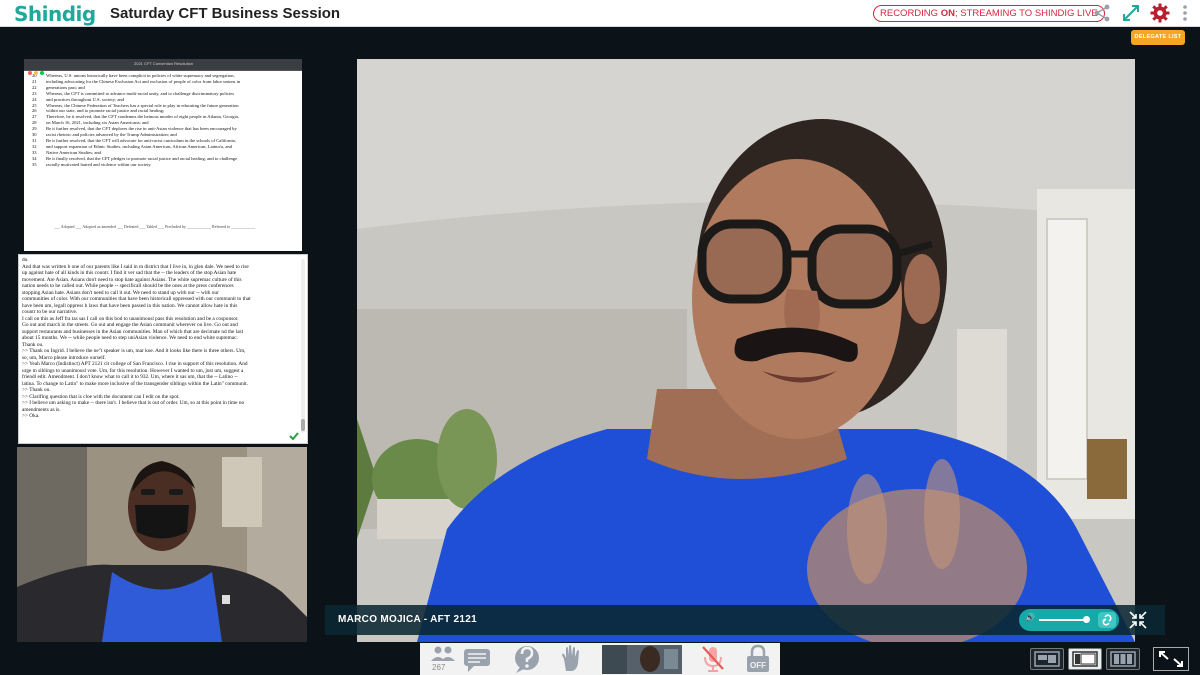  I want to click on mic-muted-icon, so click(713, 659).